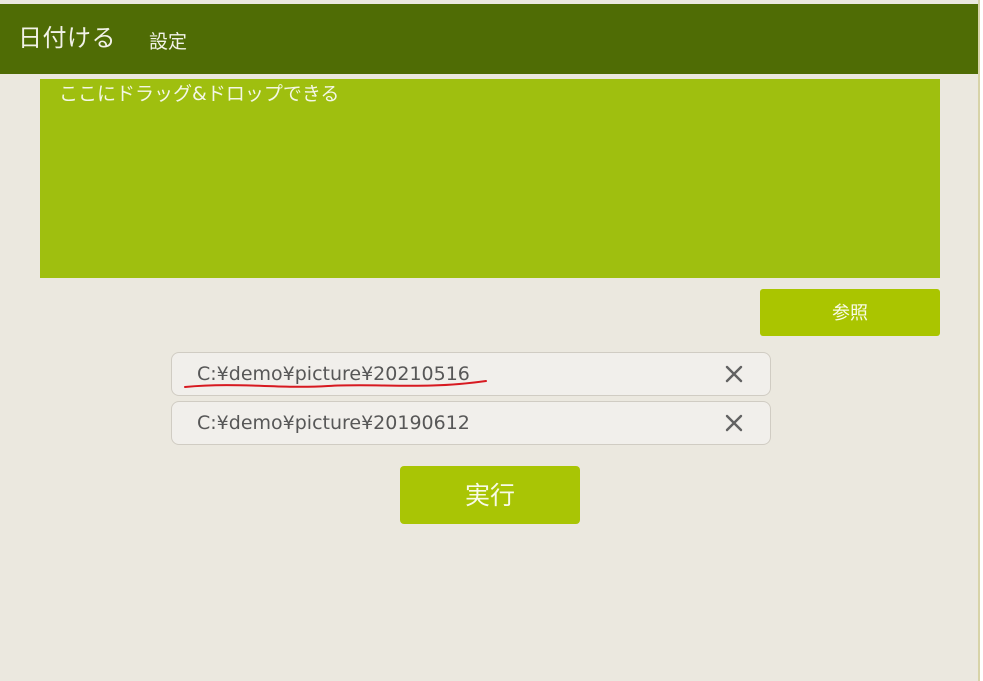 The image size is (983, 681). Describe the element at coordinates (333, 374) in the screenshot. I see `file-path: C:¥demo¥picture¥20210516` at that location.